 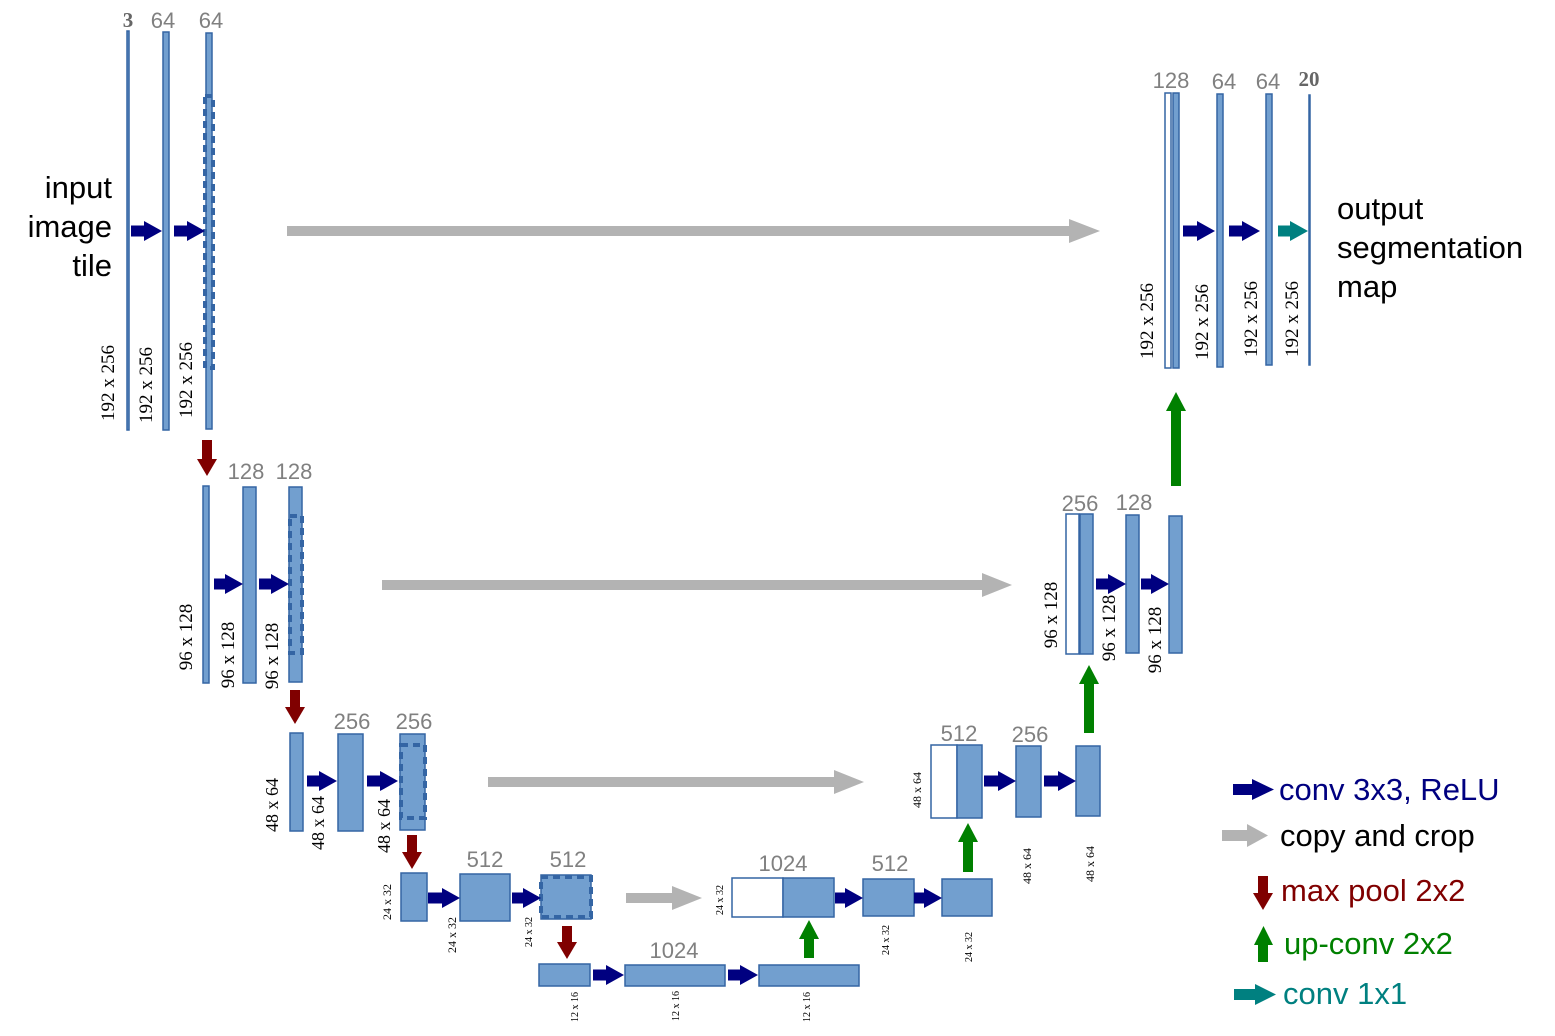 What do you see at coordinates (675, 975) in the screenshot?
I see `feature-map-bott-conv1` at bounding box center [675, 975].